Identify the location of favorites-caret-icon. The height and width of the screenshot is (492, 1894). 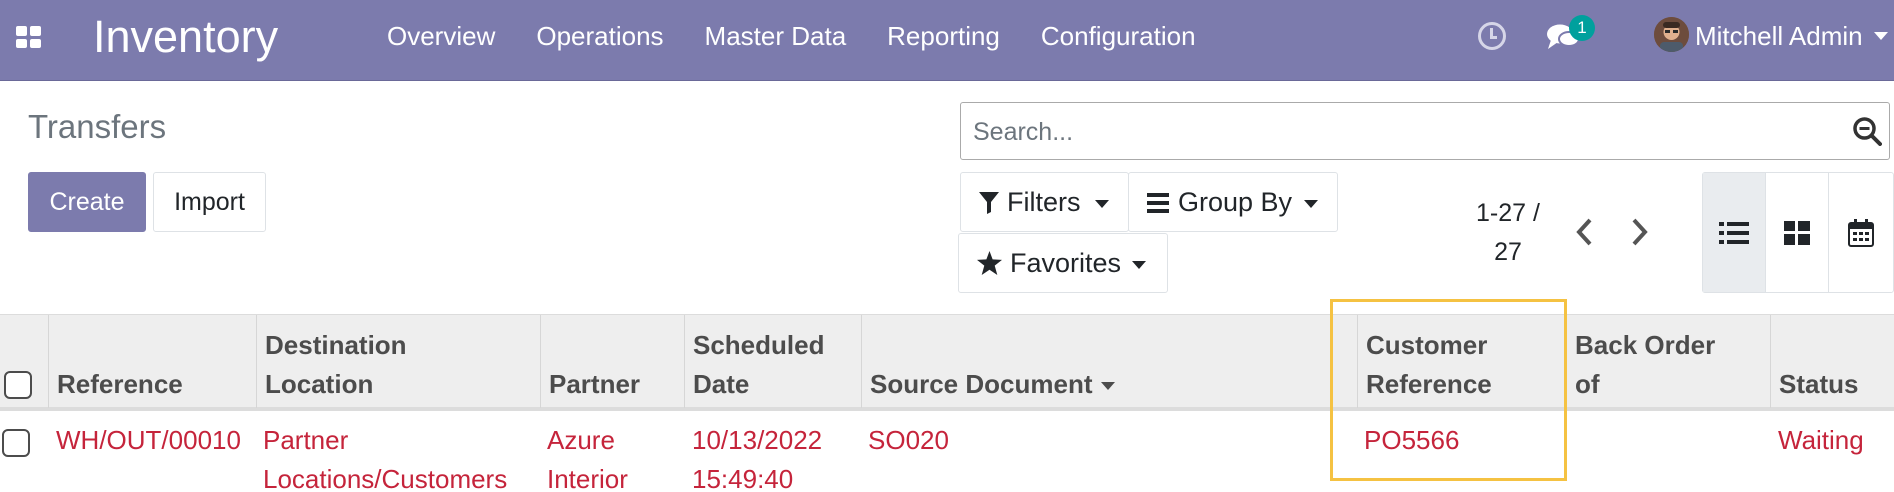
(1139, 265).